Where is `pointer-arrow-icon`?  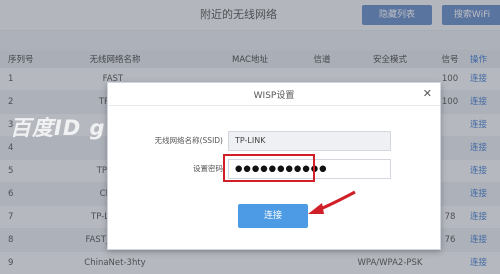
pointer-arrow-icon is located at coordinates (332, 202).